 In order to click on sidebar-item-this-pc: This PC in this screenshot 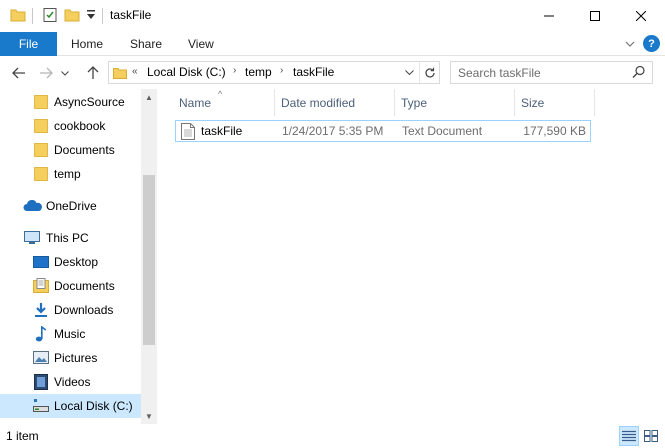, I will do `click(70, 238)`.